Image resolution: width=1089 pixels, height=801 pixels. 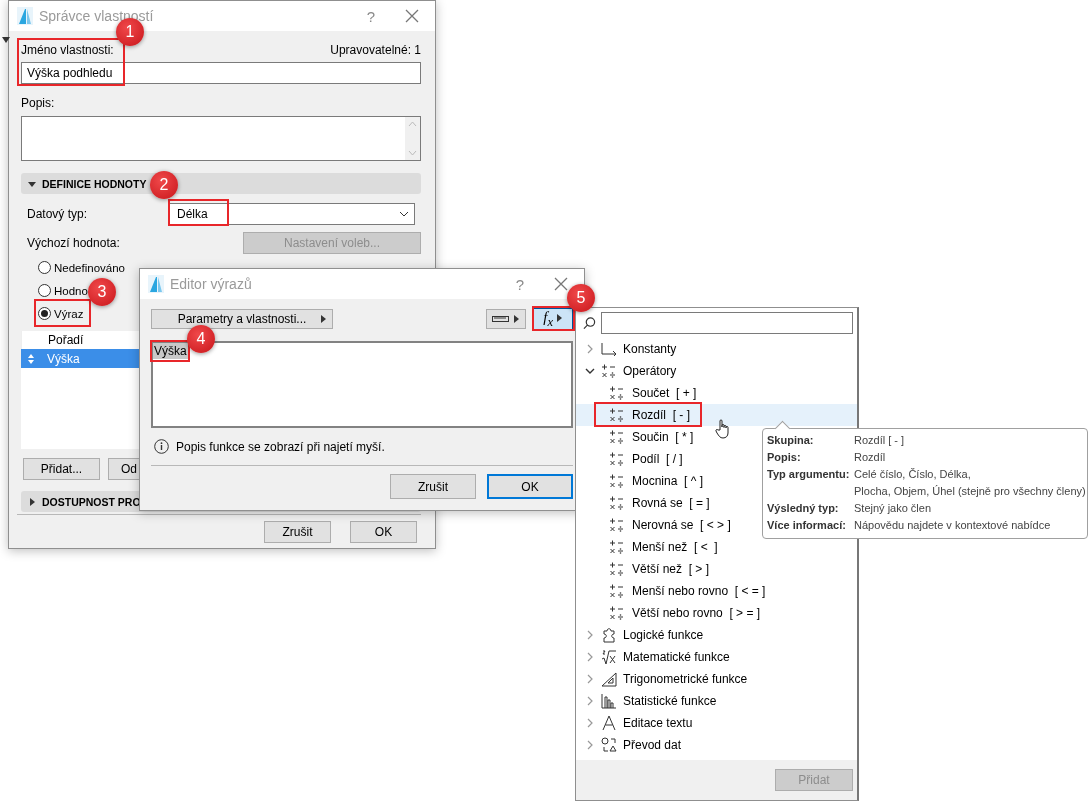 What do you see at coordinates (38, 103) in the screenshot?
I see `field-label: Popis:` at bounding box center [38, 103].